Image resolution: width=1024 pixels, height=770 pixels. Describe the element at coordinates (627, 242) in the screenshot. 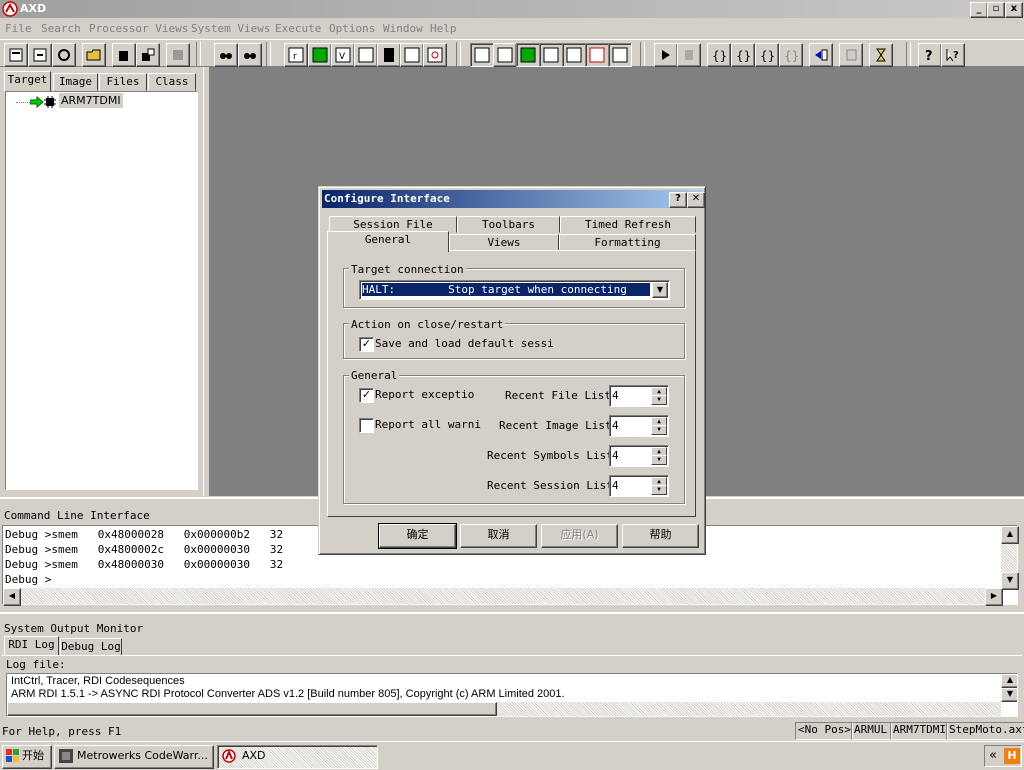

I see `tab-formatting: Formatting` at that location.